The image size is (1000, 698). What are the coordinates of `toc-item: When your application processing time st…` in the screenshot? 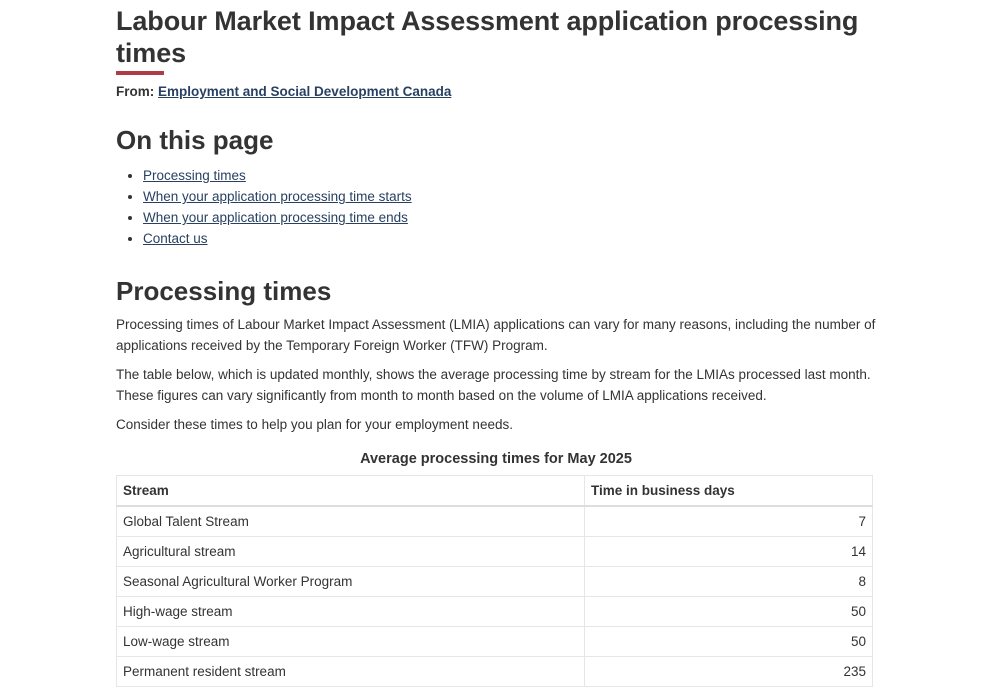 It's located at (509, 196).